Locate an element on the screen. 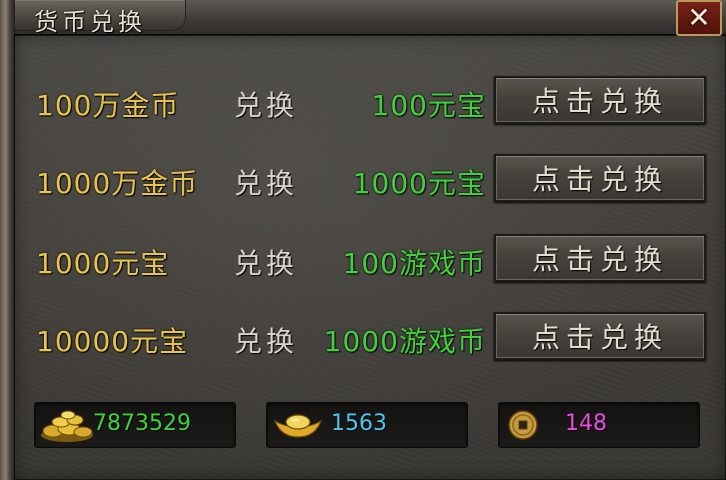 The height and width of the screenshot is (480, 726). wallet-game-coin: 148 is located at coordinates (599, 425).